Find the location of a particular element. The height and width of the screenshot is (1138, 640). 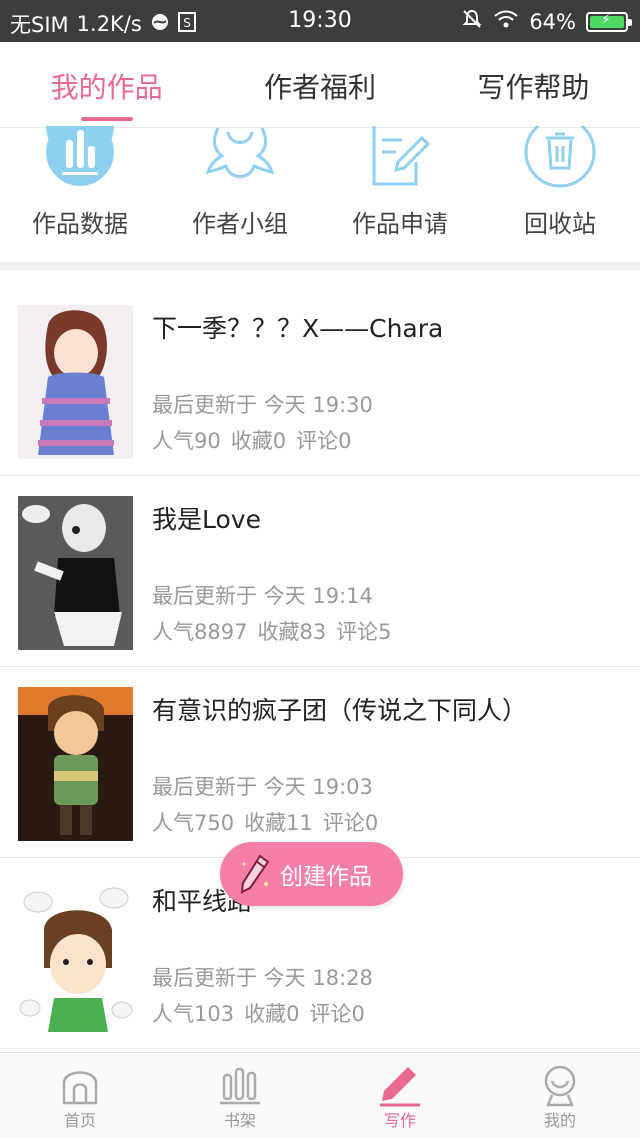

create-work-button: 创建作品 is located at coordinates (311, 874).